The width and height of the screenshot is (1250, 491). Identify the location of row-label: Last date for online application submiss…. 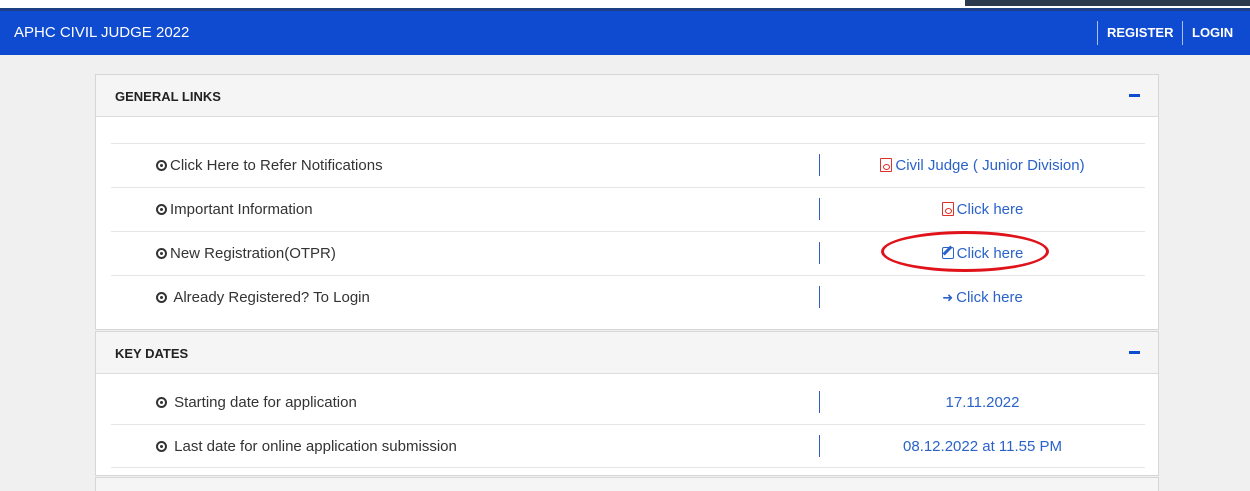
(313, 446).